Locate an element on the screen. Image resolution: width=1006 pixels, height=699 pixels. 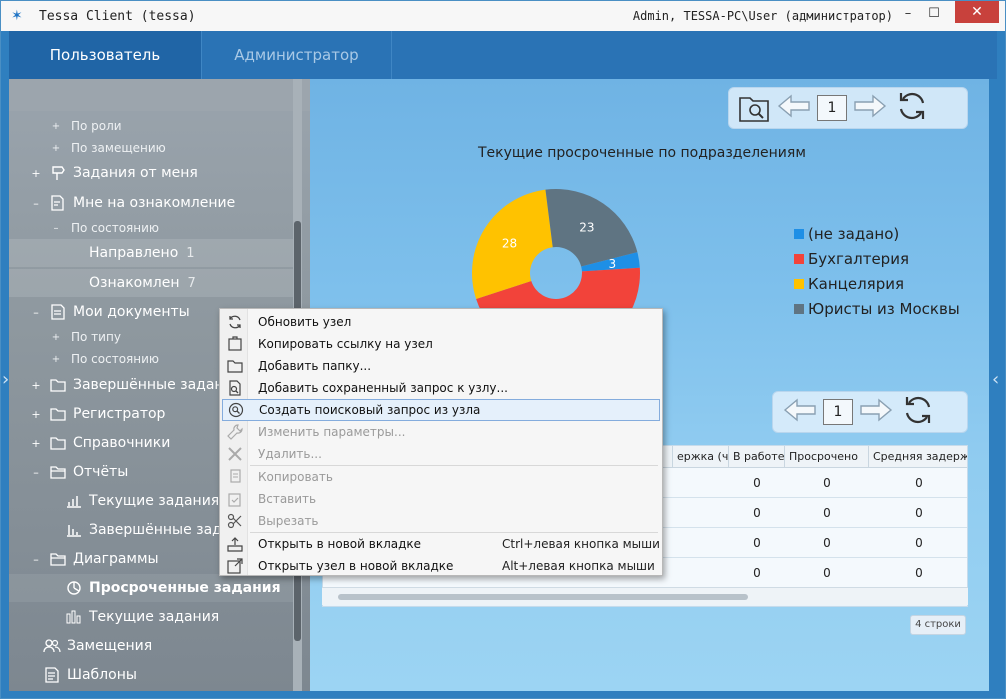
context-menu-shortcut: Ctrl+левая кнопка мыши is located at coordinates (581, 544).